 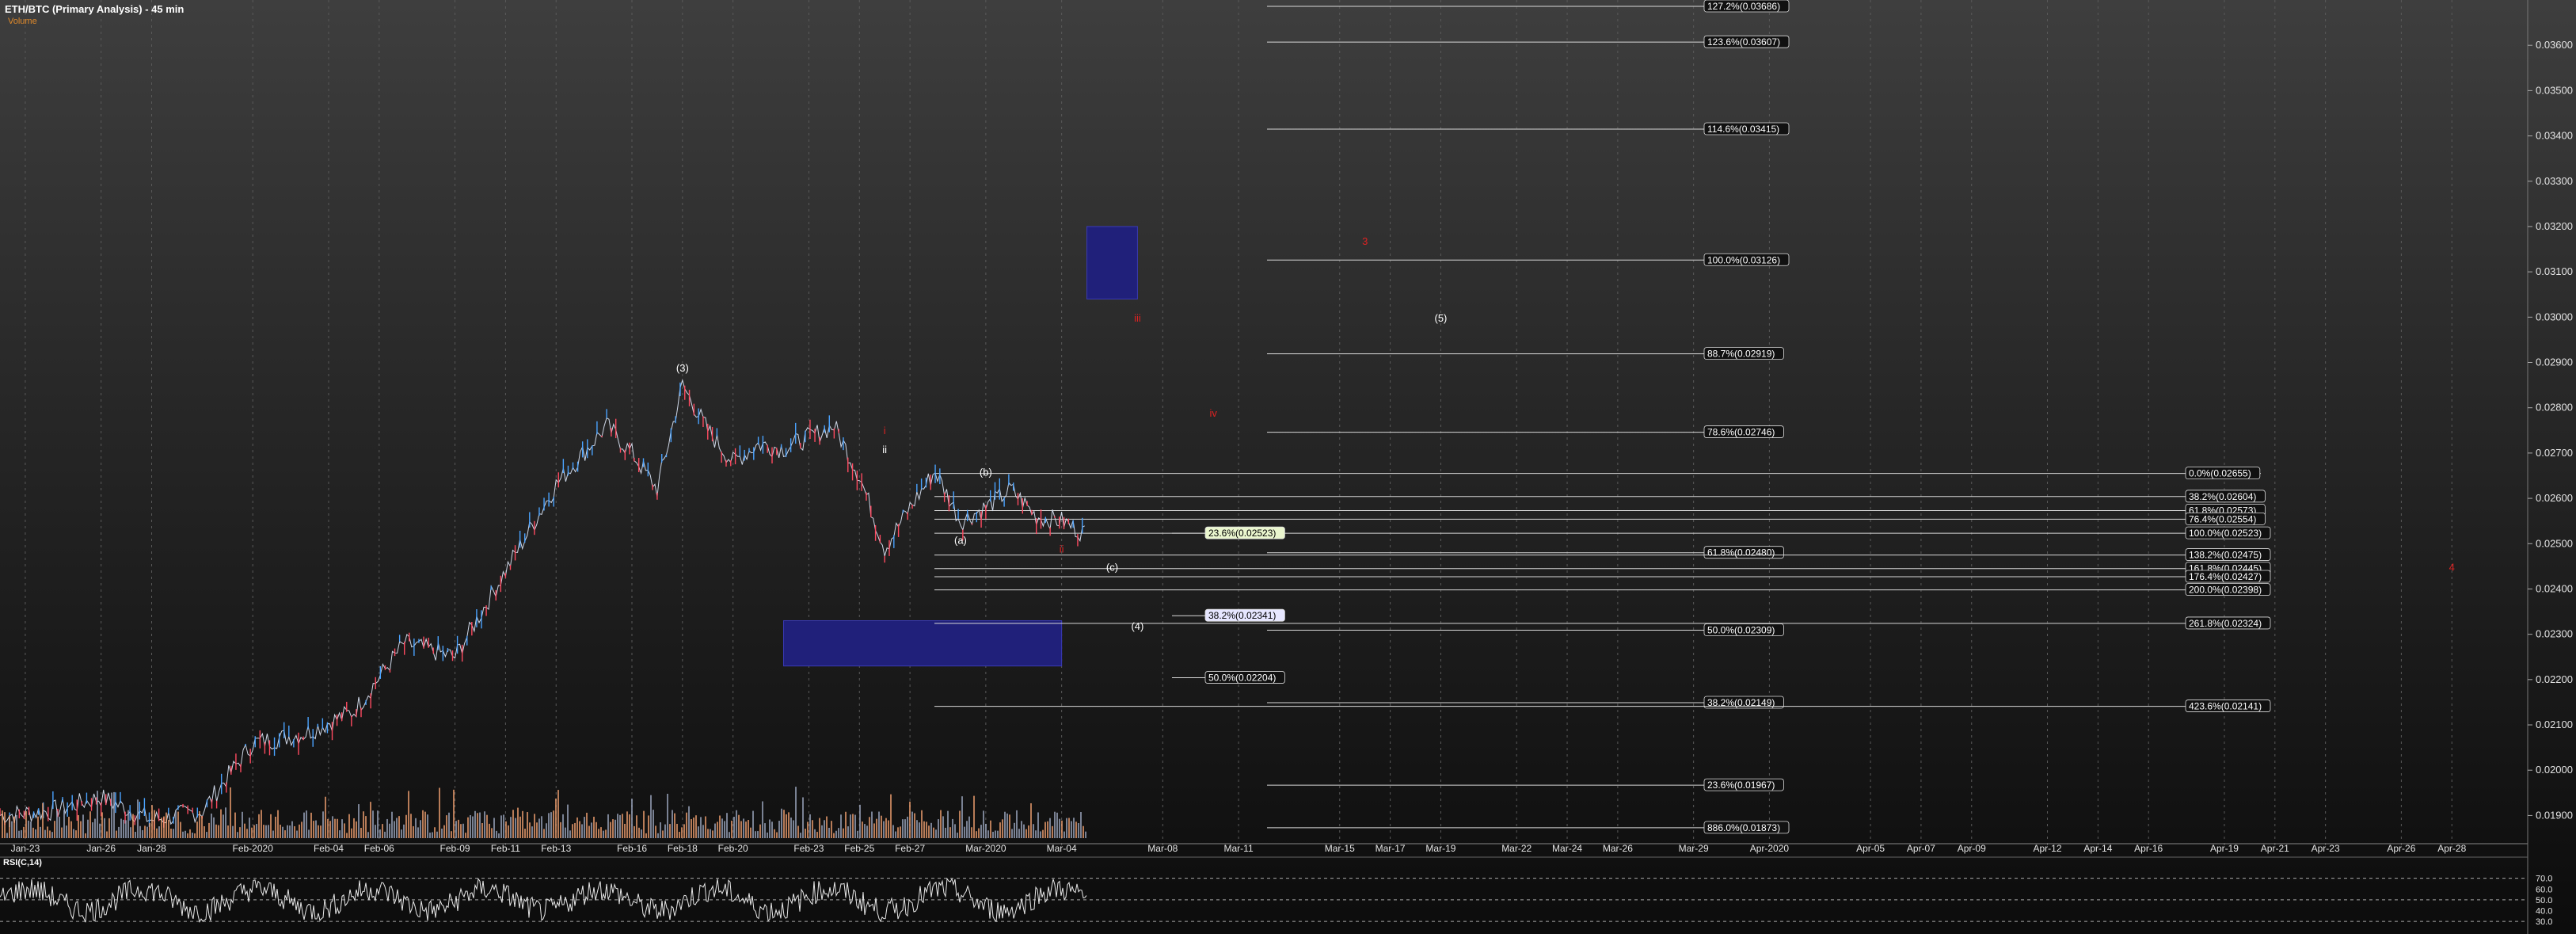 I want to click on x-tick-label: Apr-2020, so click(x=1770, y=848).